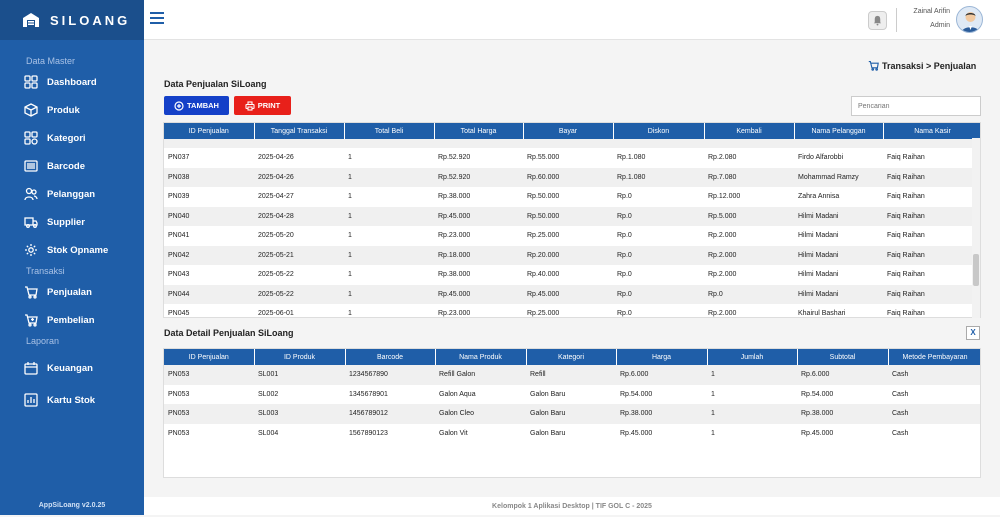  What do you see at coordinates (478, 275) in the screenshot?
I see `table-cell: Rp.38.000` at bounding box center [478, 275].